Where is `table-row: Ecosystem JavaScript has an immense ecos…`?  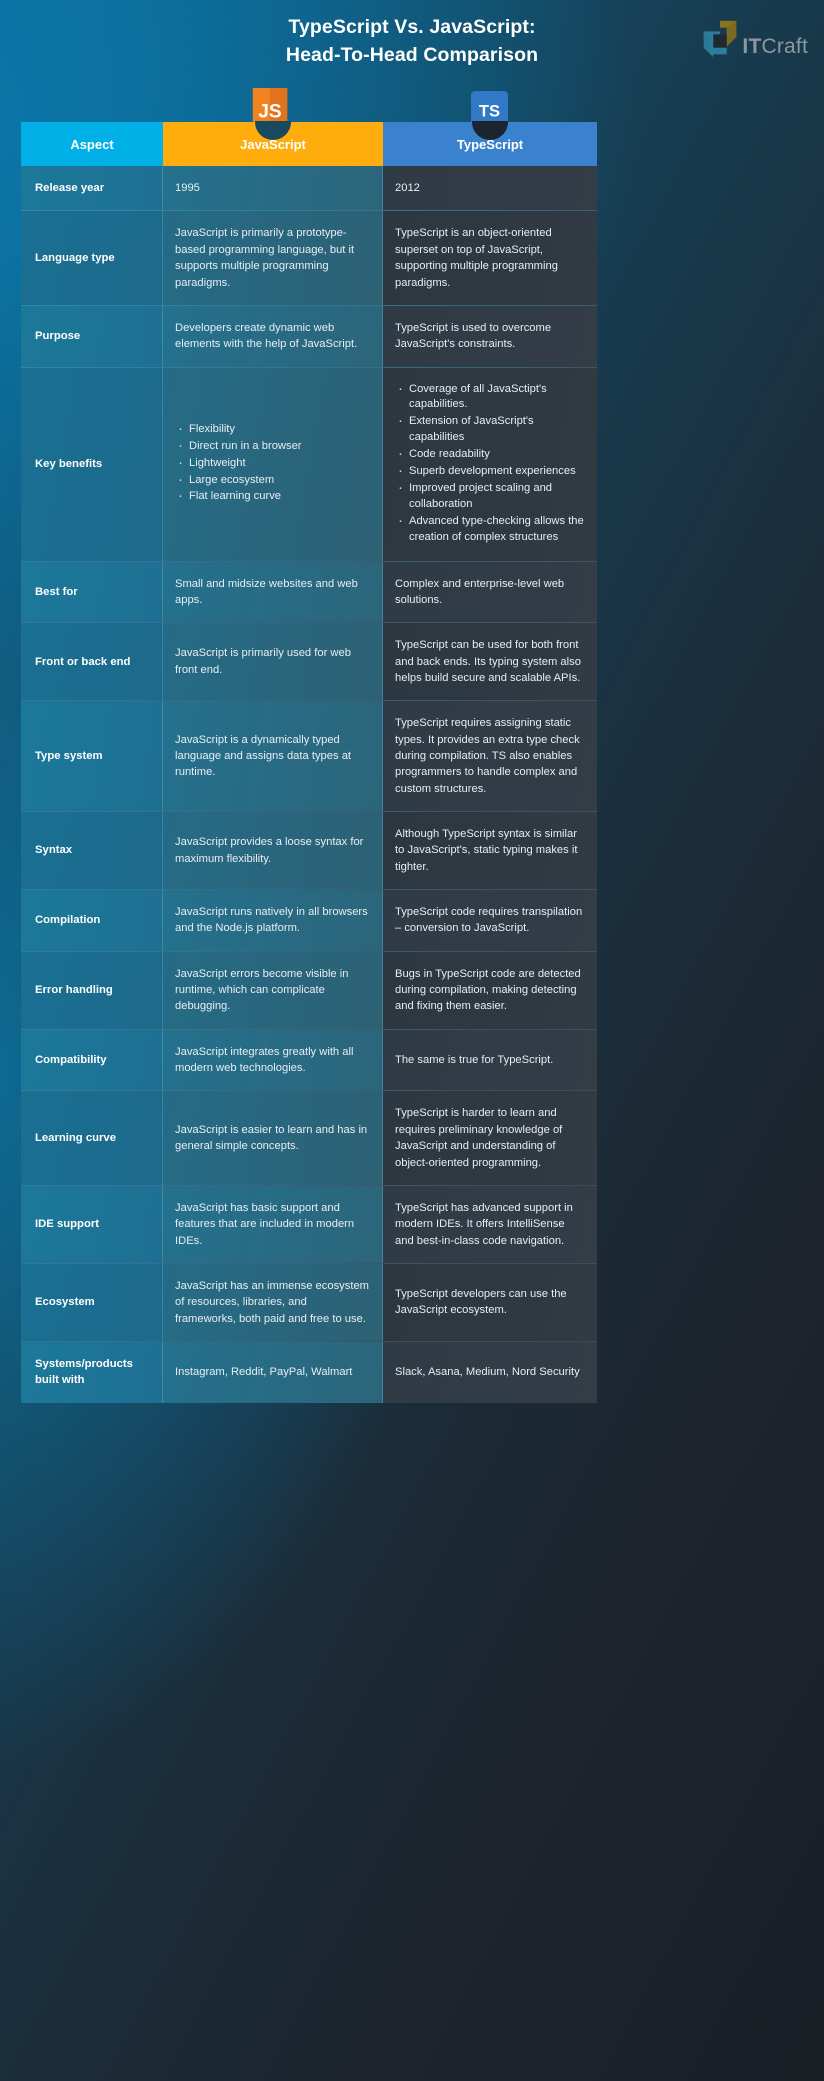 table-row: Ecosystem JavaScript has an immense ecos… is located at coordinates (309, 1301).